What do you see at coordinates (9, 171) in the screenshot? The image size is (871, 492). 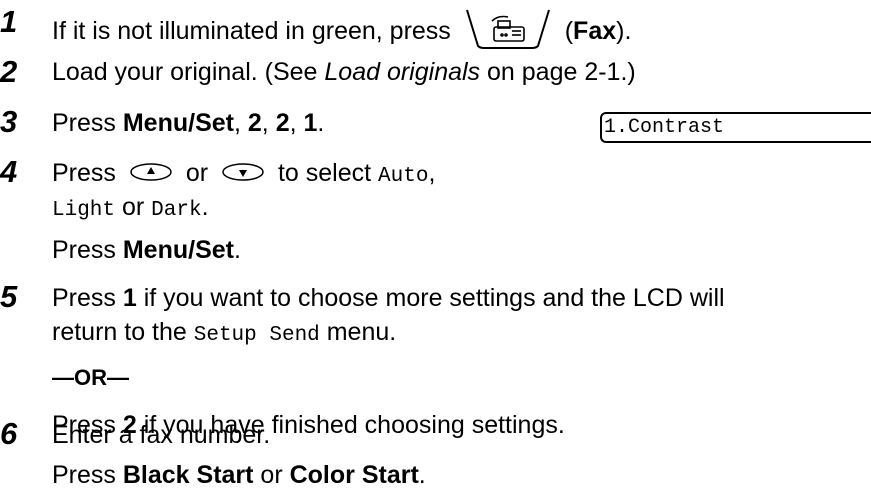 I see `step-number: 4` at bounding box center [9, 171].